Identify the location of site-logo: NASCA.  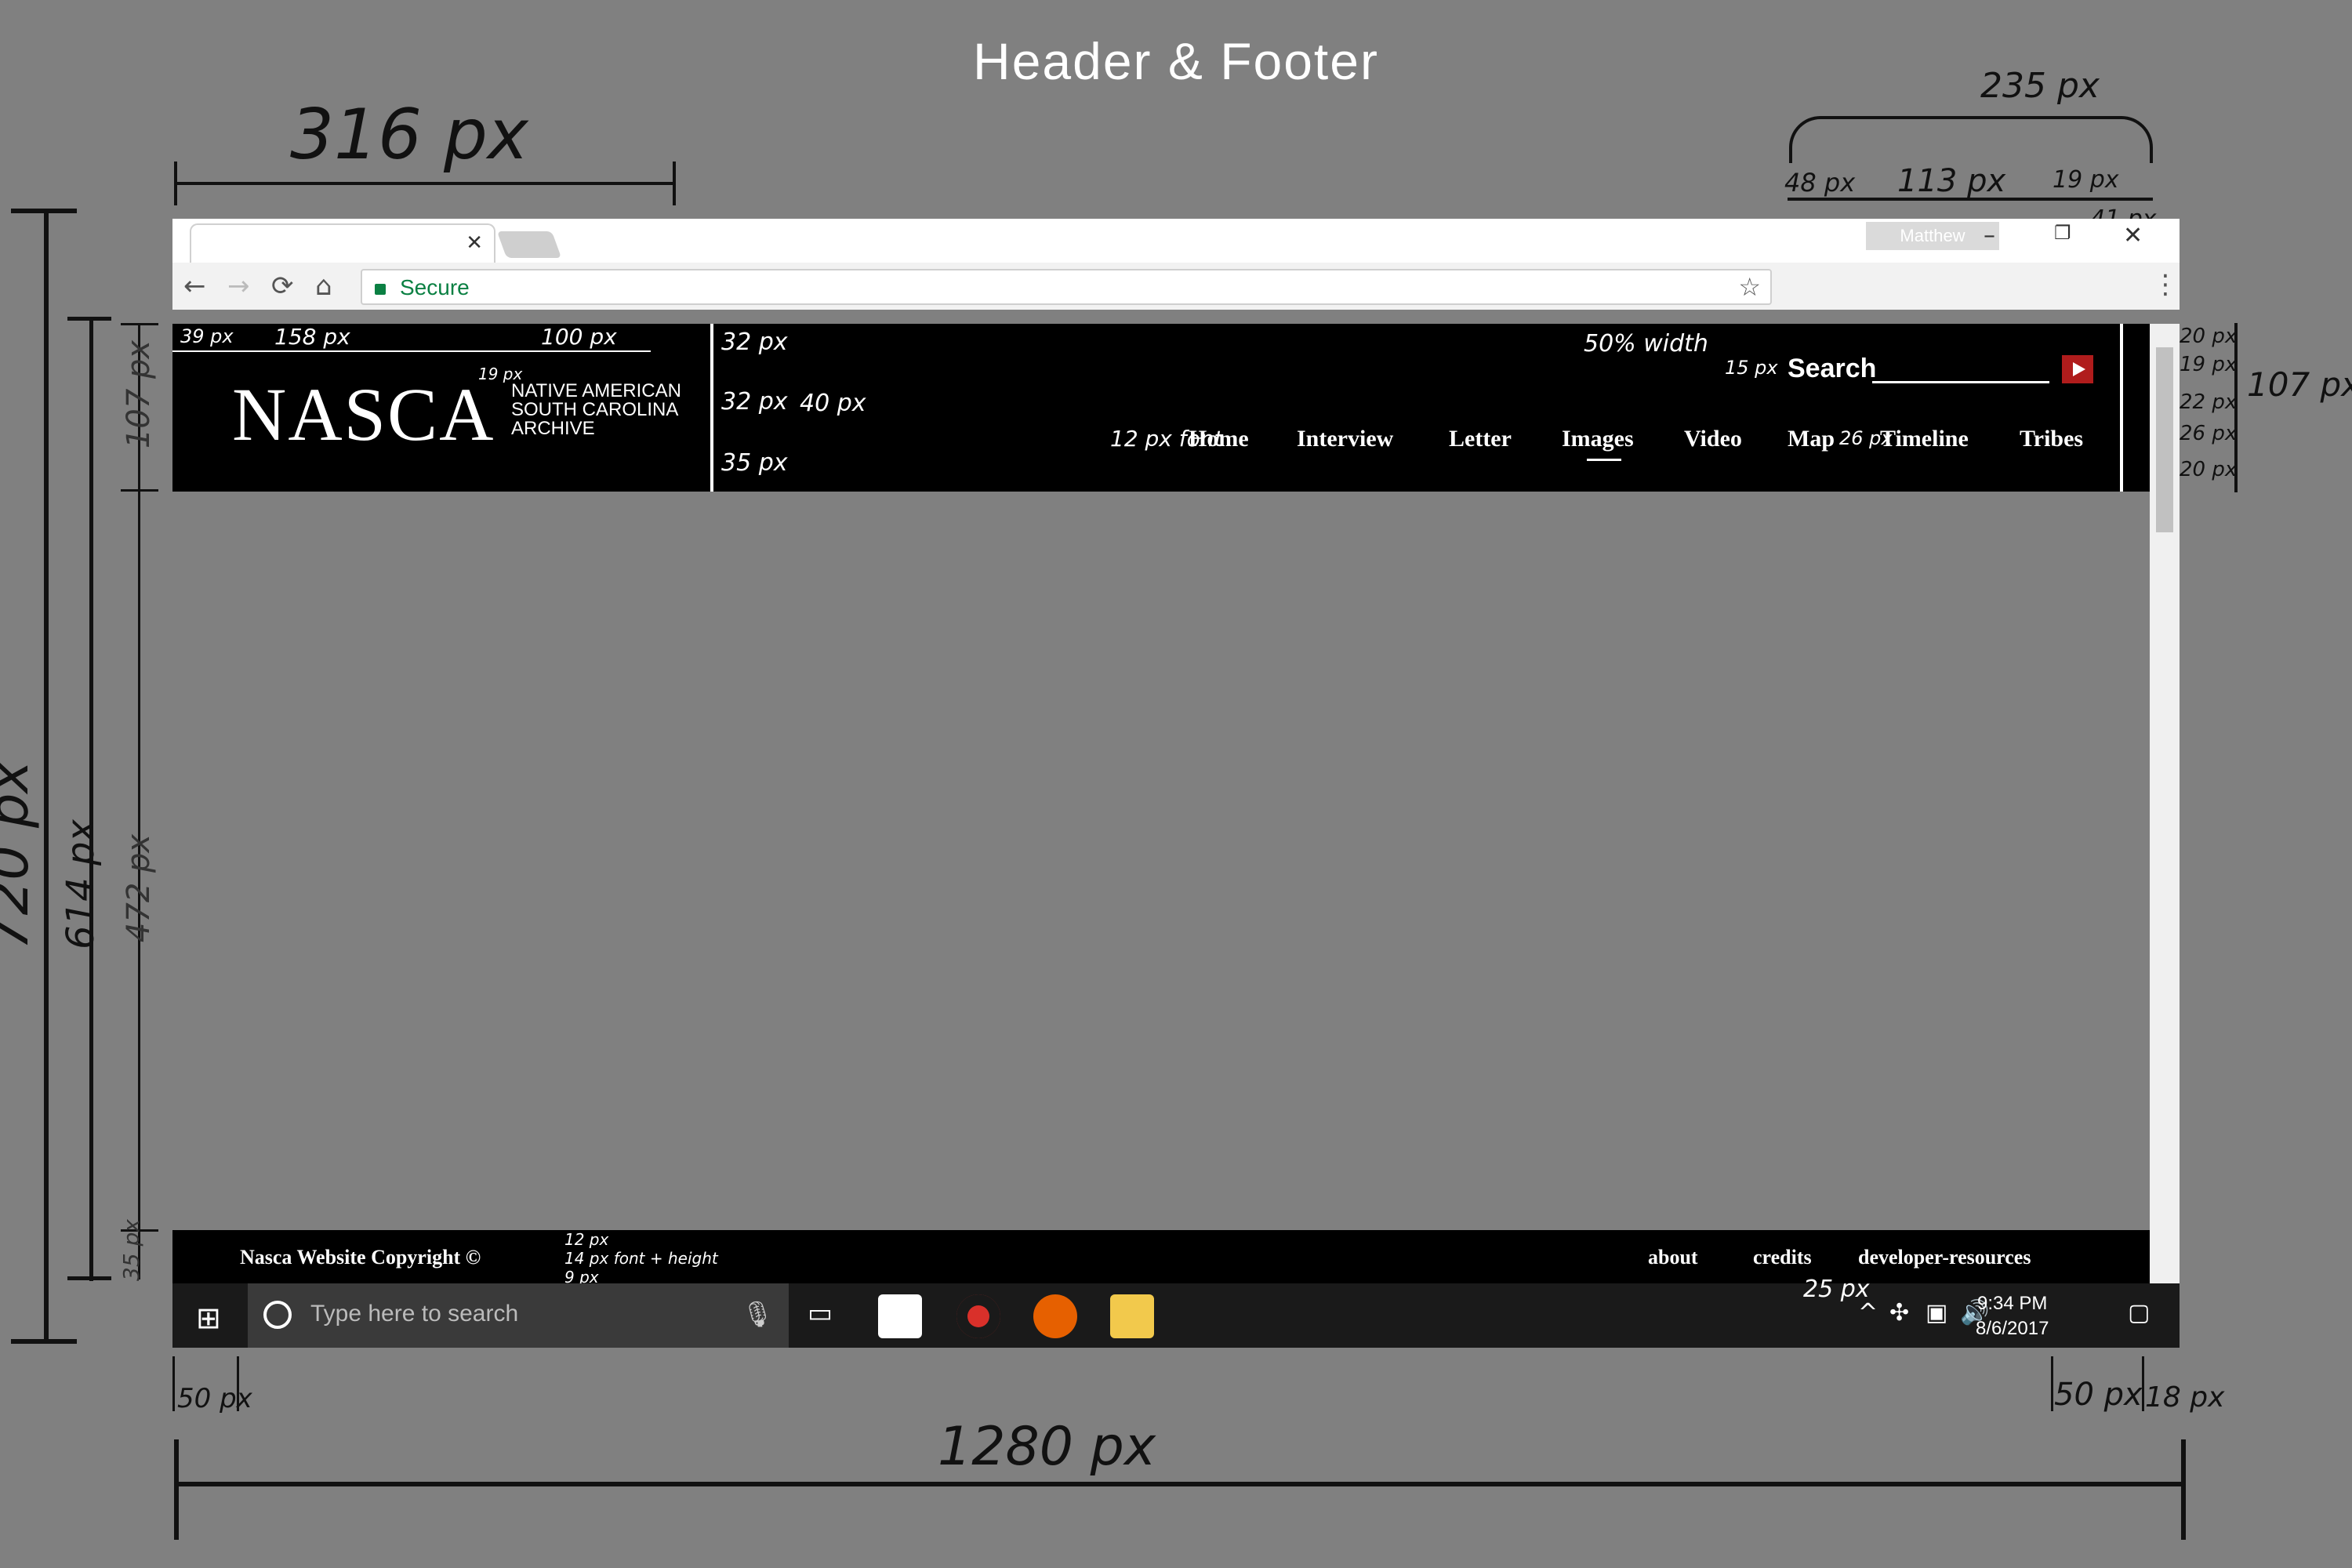
(363, 414).